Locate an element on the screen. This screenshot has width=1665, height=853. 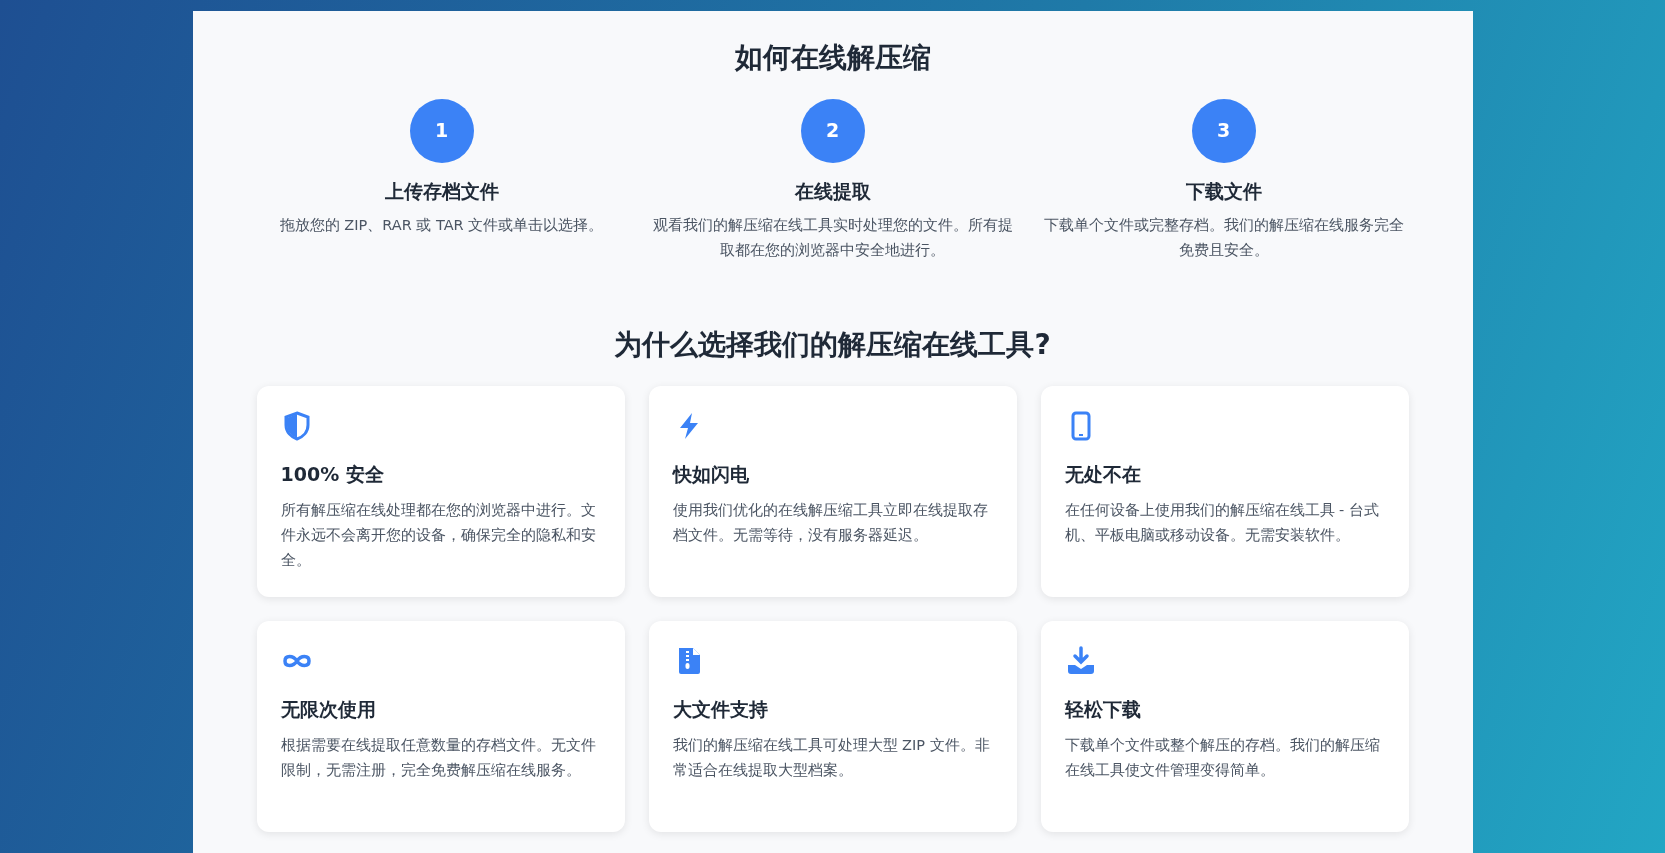
feature-title: 无限次使用 is located at coordinates (328, 709).